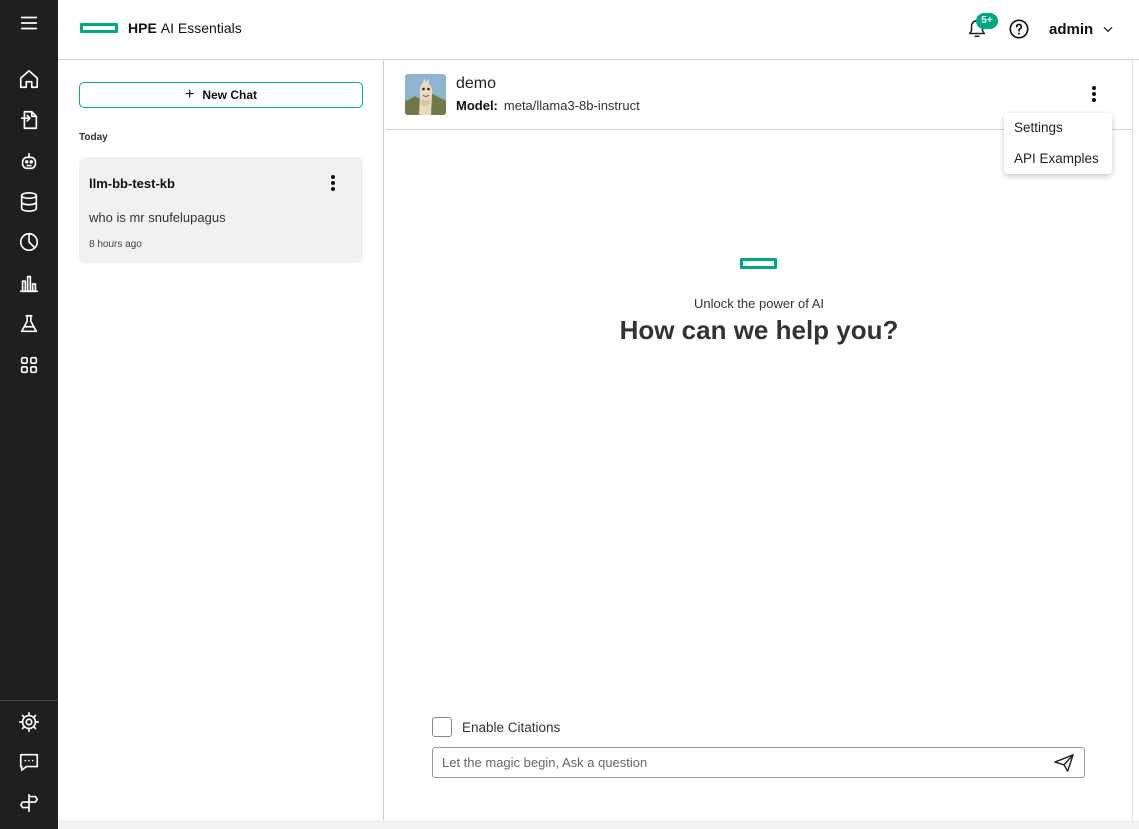 This screenshot has height=829, width=1139. I want to click on history-group-label: Today, so click(93, 137).